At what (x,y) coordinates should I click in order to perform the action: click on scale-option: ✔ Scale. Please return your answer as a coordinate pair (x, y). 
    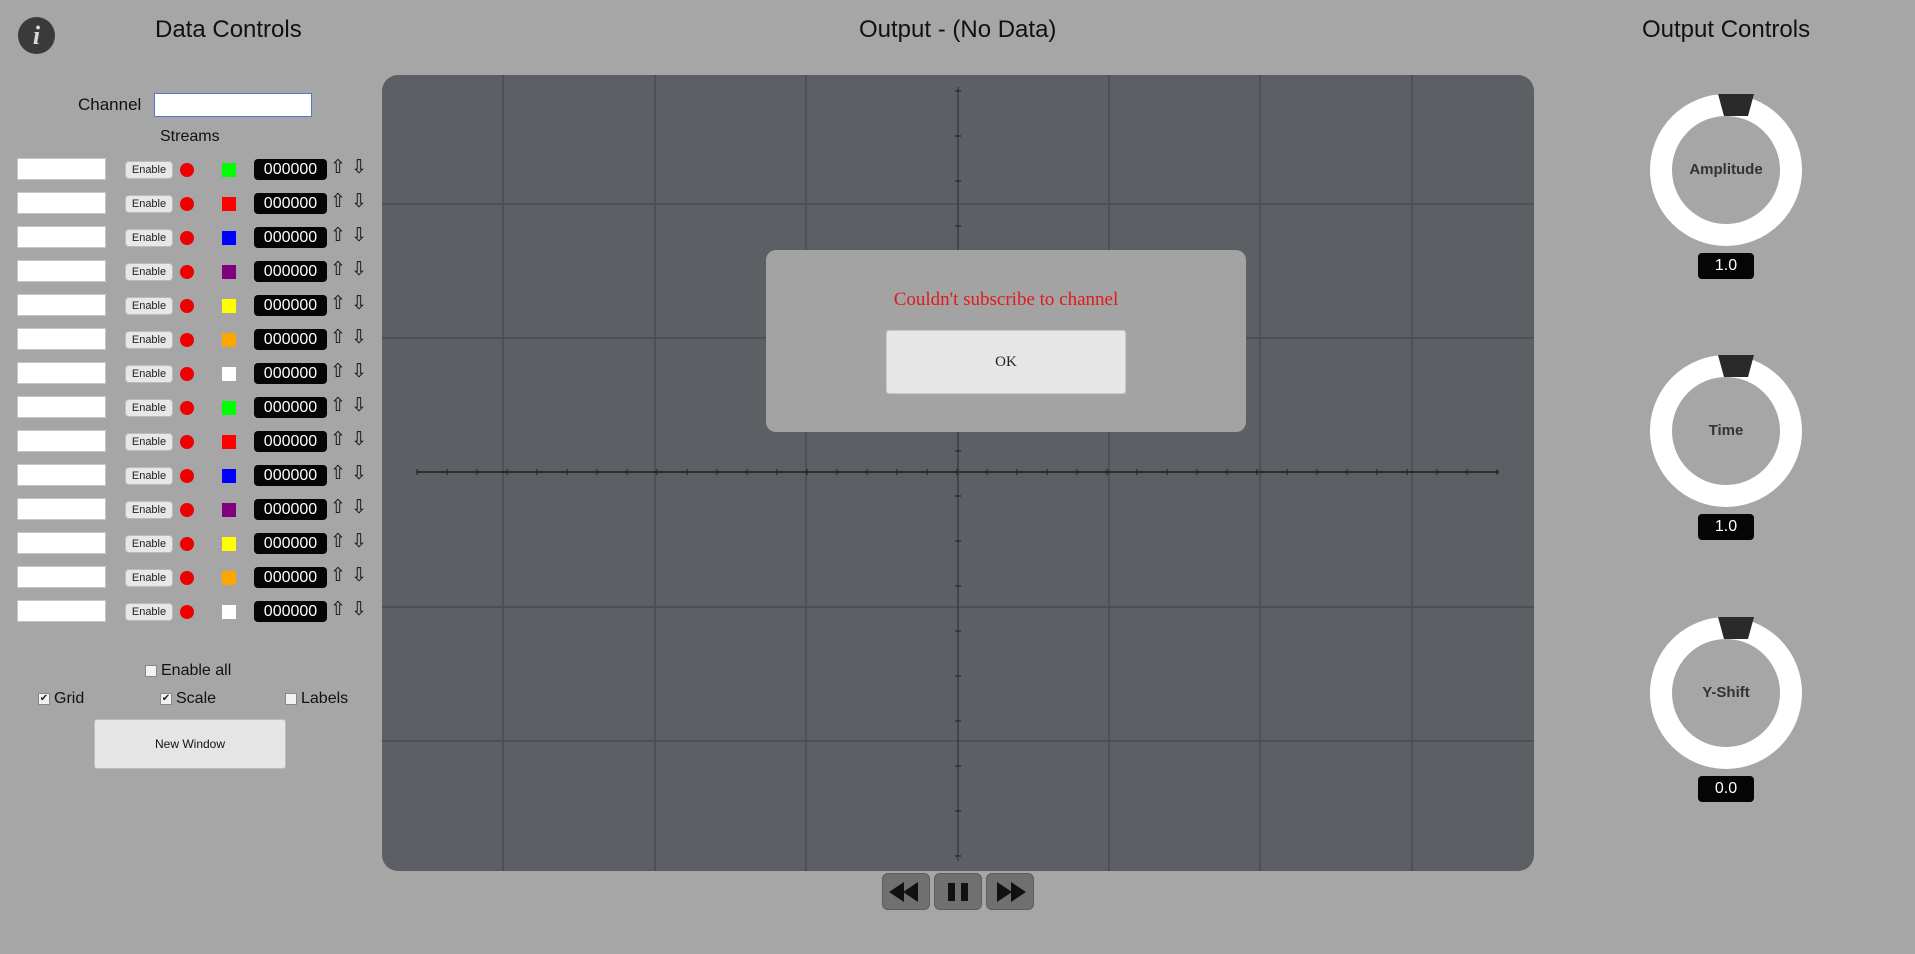
    Looking at the image, I should click on (188, 699).